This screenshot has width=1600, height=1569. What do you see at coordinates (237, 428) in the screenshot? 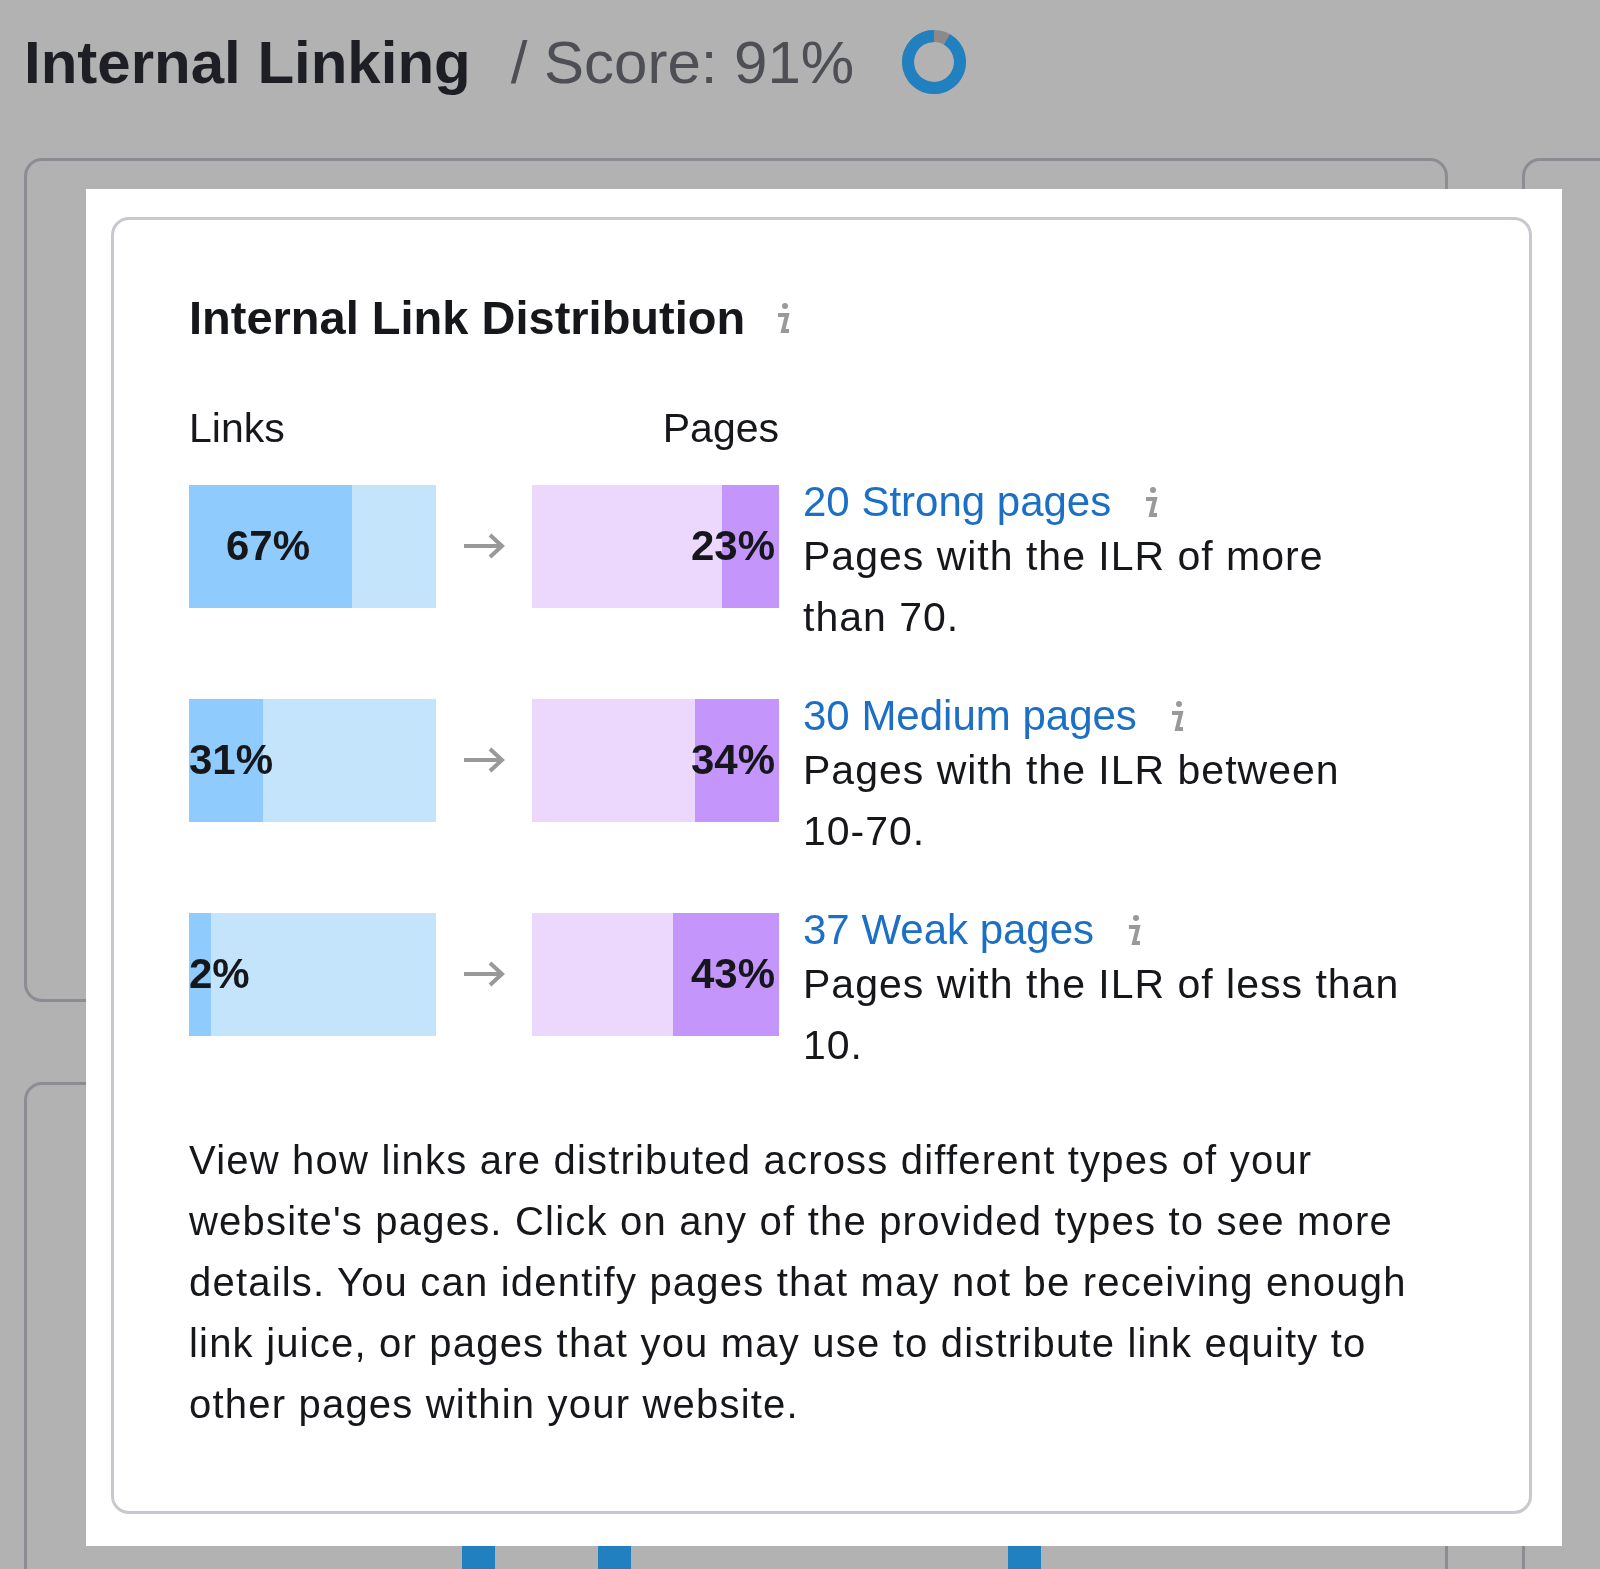
I see `column-heading: Links` at bounding box center [237, 428].